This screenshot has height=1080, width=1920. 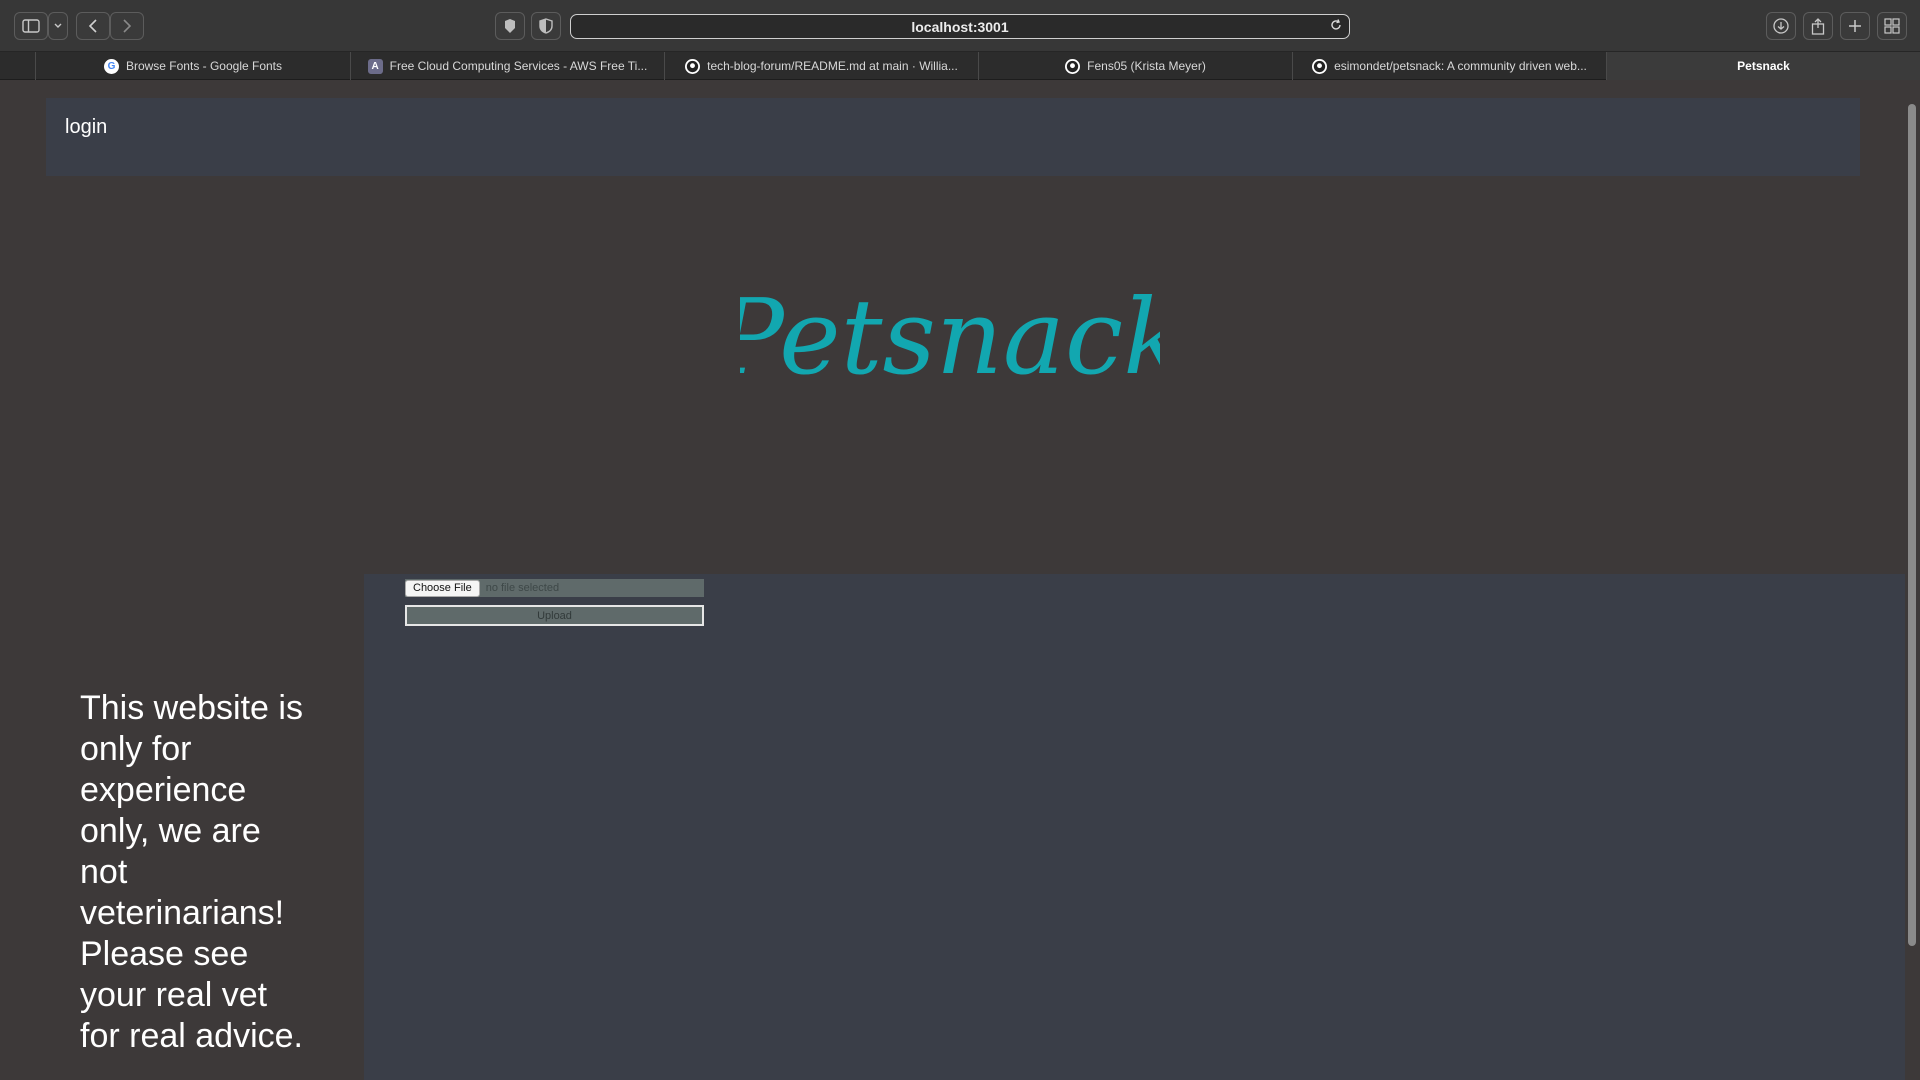 I want to click on browser-toolbar: localhost:3001, so click(x=960, y=26).